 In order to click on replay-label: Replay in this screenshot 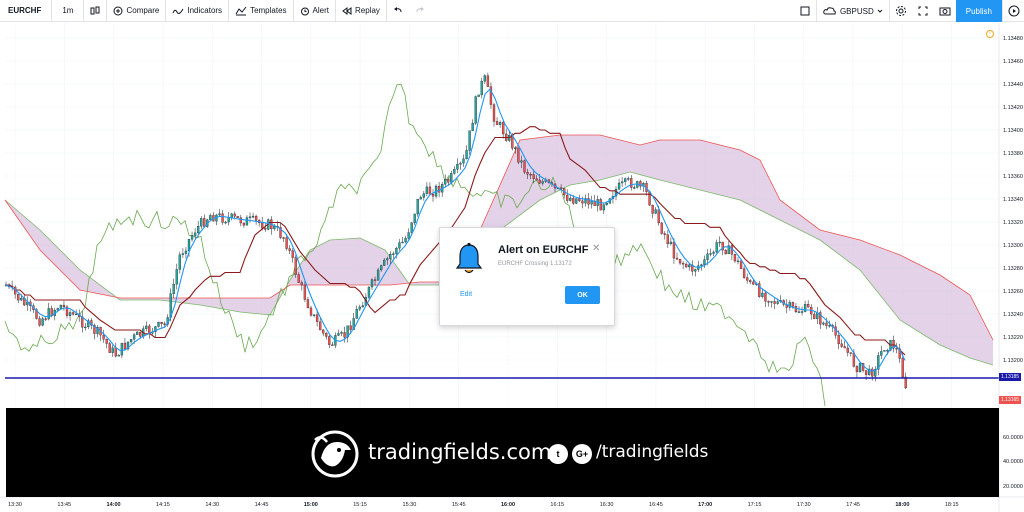, I will do `click(367, 10)`.